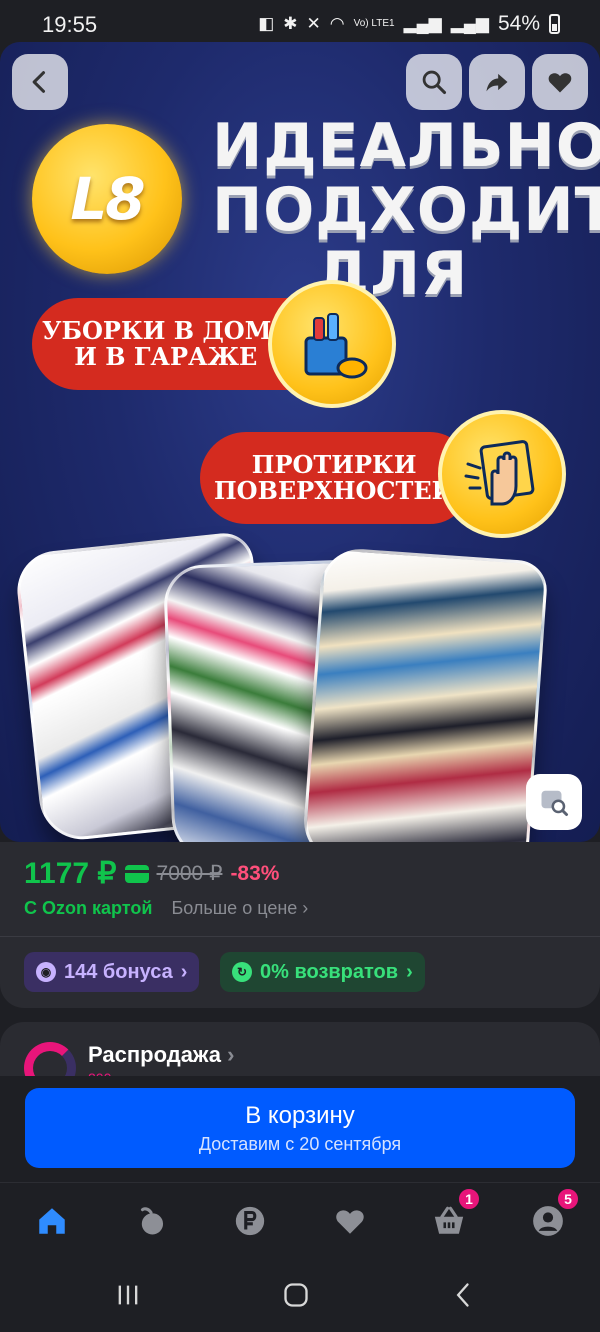  What do you see at coordinates (313, 23) in the screenshot?
I see `mute-icon: ✕` at bounding box center [313, 23].